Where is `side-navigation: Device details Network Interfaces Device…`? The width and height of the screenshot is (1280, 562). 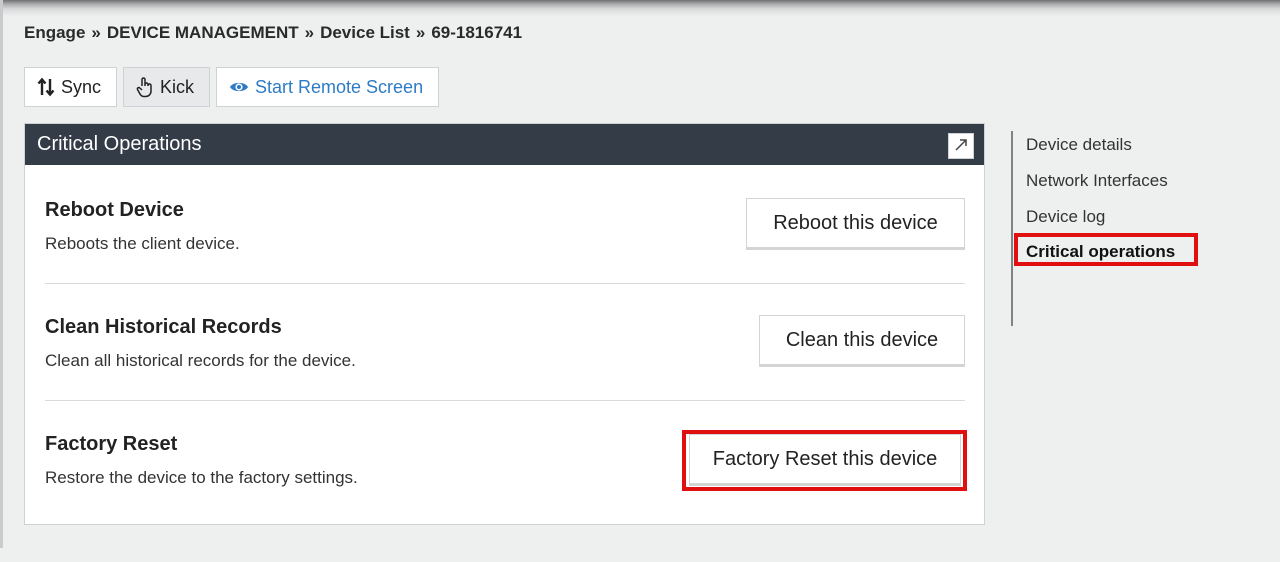 side-navigation: Device details Network Interfaces Device… is located at coordinates (1122, 228).